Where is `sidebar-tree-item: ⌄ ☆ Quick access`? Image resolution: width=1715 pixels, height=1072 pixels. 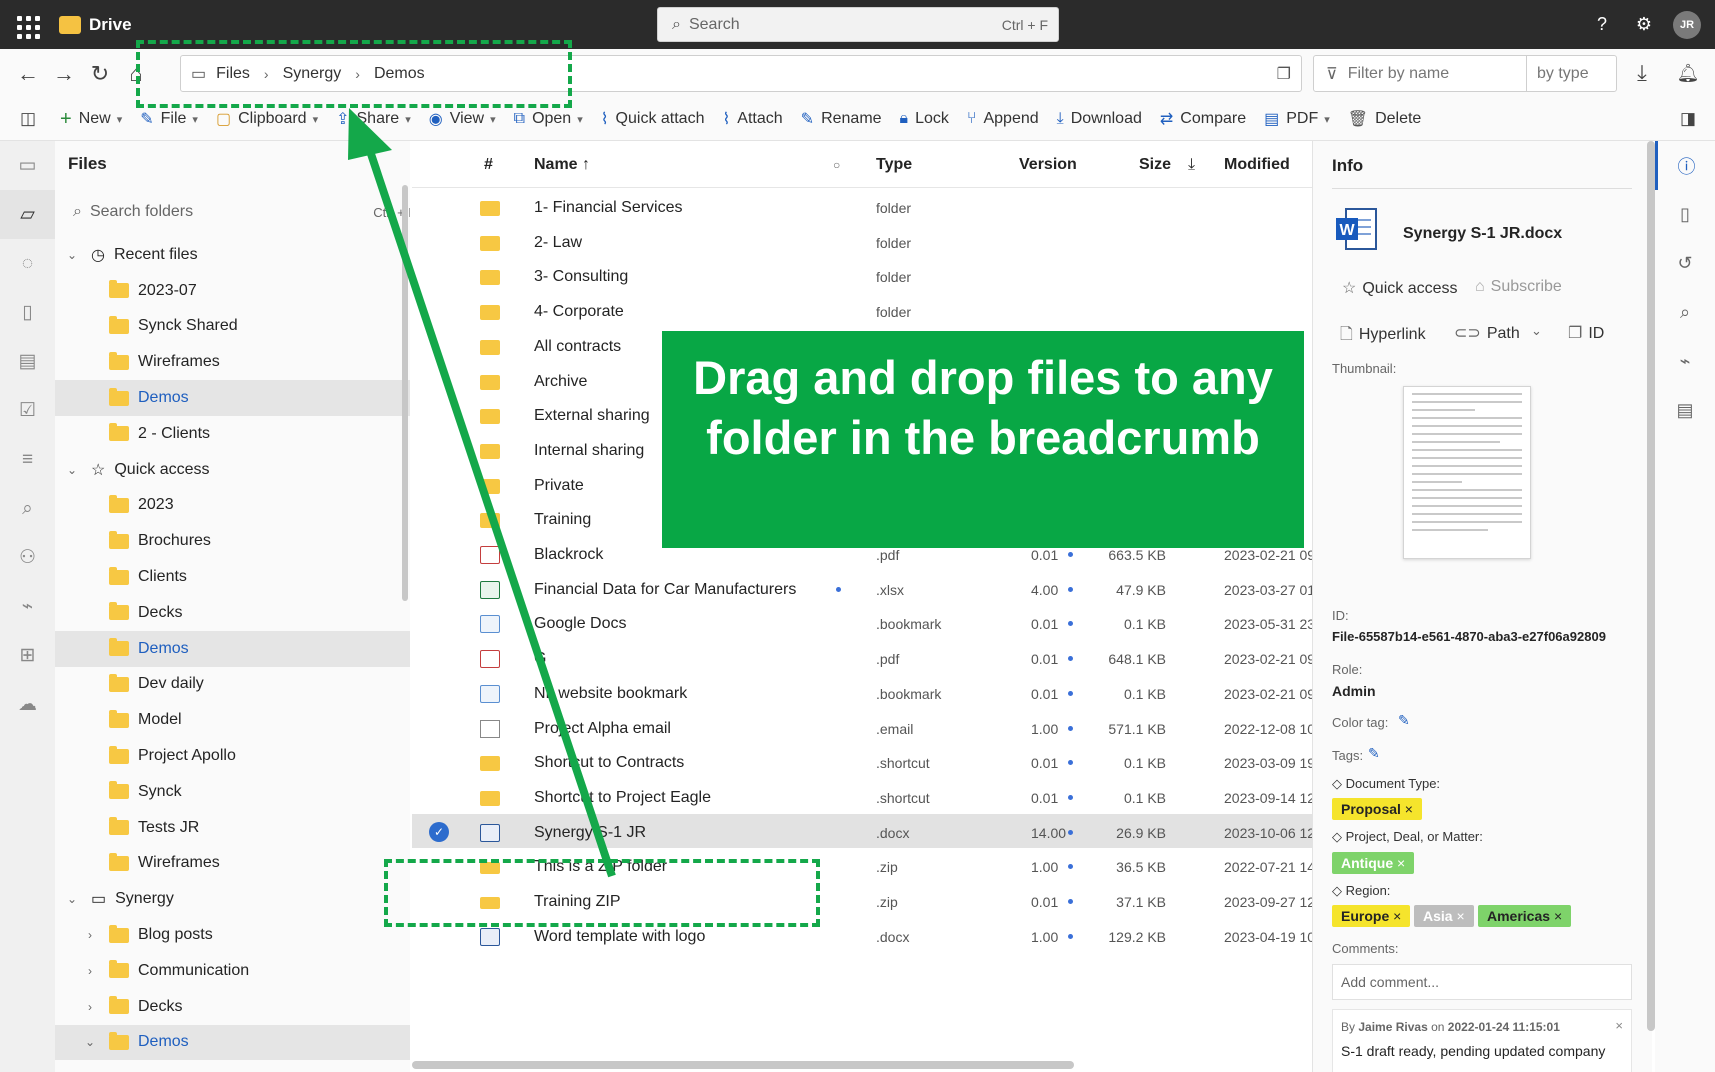
sidebar-tree-item: ⌄ ☆ Quick access is located at coordinates (232, 470).